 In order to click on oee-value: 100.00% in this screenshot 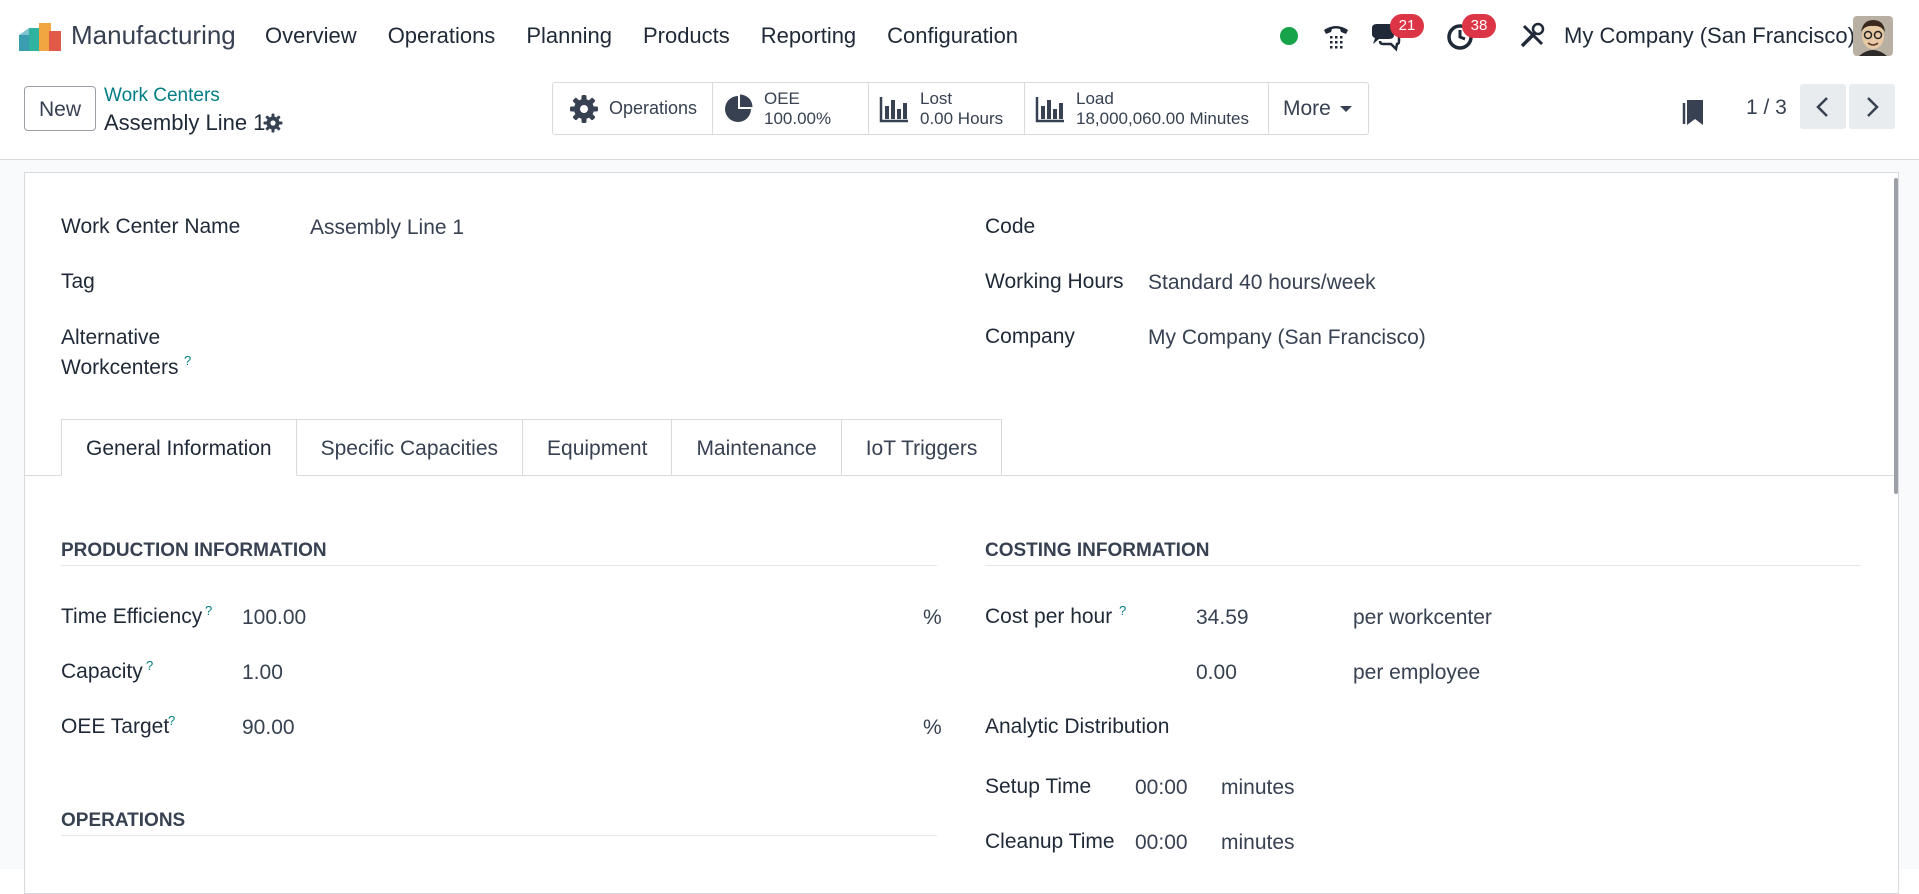, I will do `click(798, 118)`.